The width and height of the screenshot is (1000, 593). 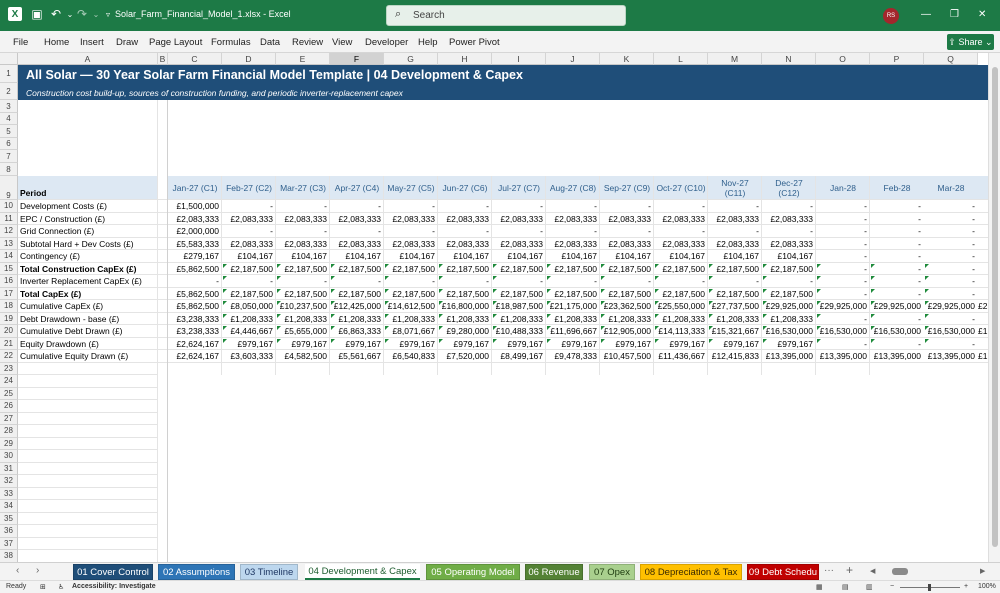 I want to click on row-label: Subtotal Hard + Dev Costs (£), so click(x=77, y=244).